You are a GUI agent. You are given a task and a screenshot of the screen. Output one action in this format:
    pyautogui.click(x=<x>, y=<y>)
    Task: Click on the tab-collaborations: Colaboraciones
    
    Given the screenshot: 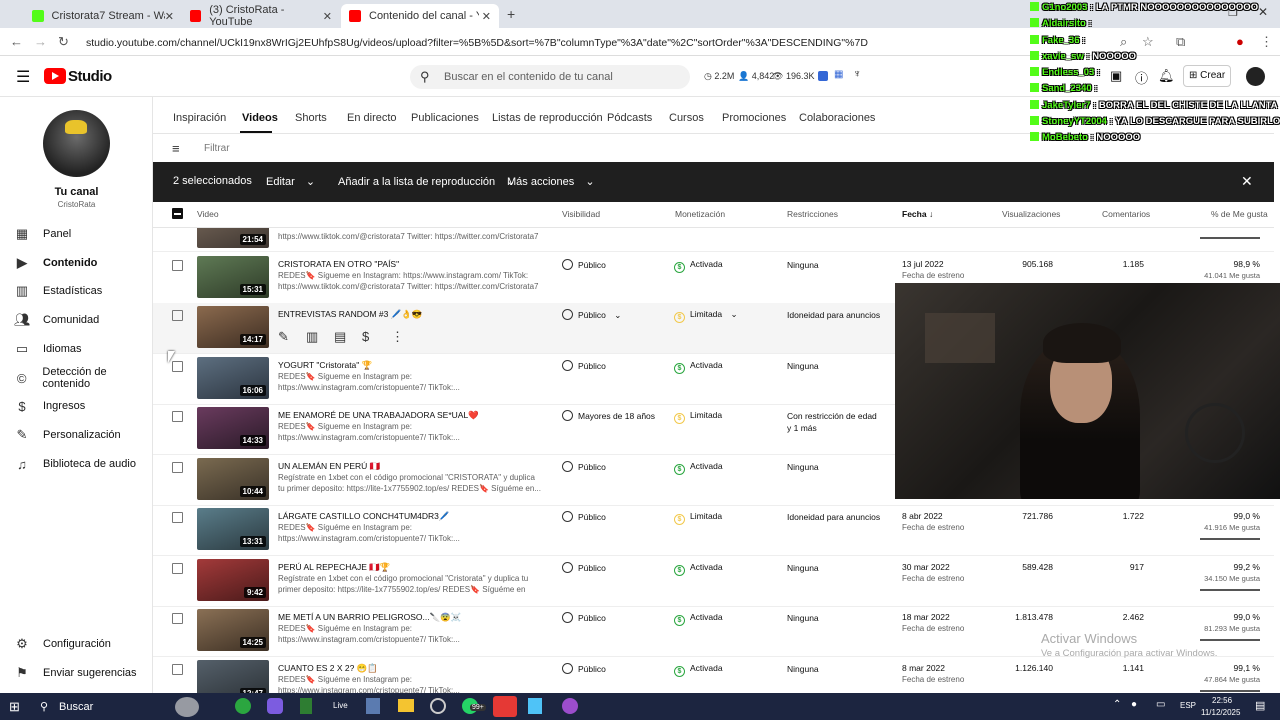 What is the action you would take?
    pyautogui.click(x=837, y=118)
    